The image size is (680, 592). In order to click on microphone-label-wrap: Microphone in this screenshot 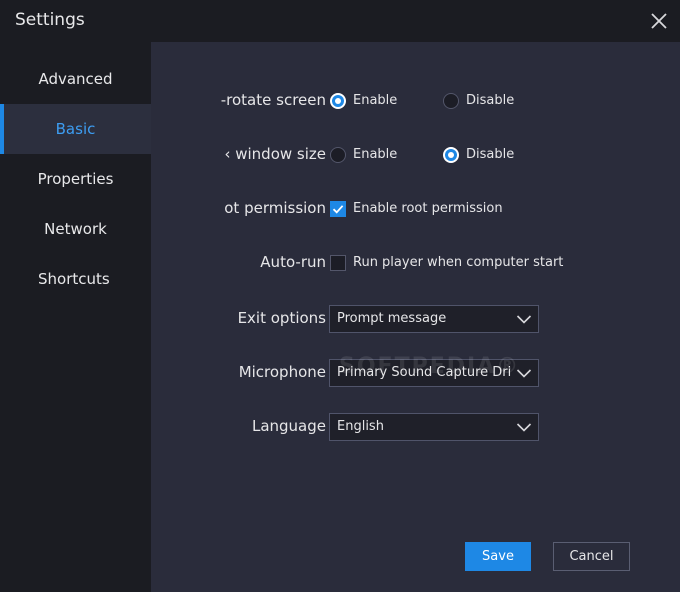, I will do `click(261, 373)`.